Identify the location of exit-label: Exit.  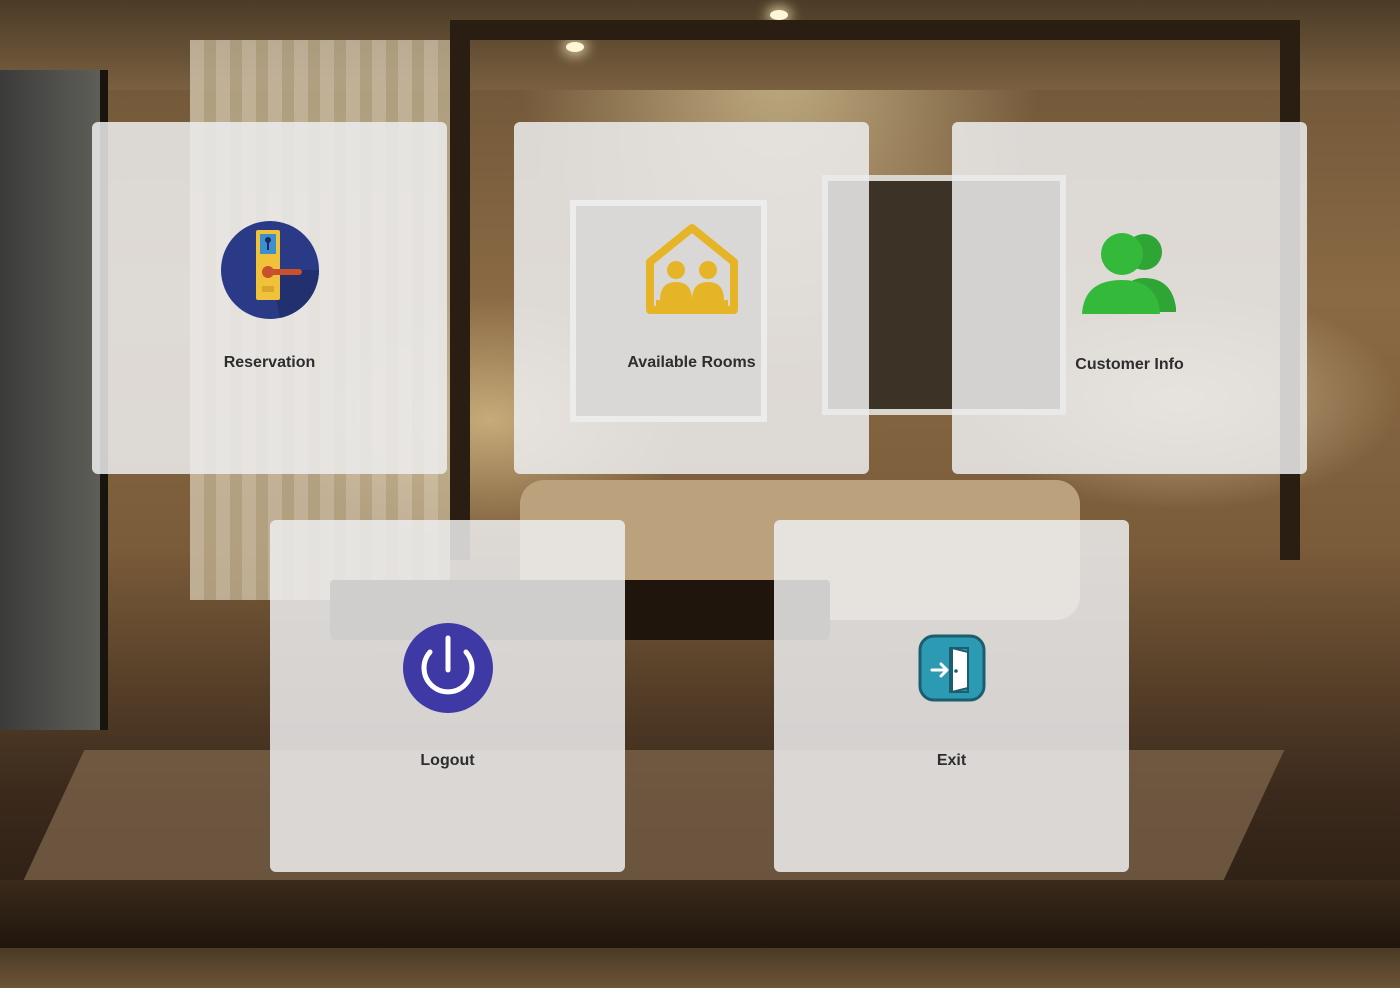
(951, 760).